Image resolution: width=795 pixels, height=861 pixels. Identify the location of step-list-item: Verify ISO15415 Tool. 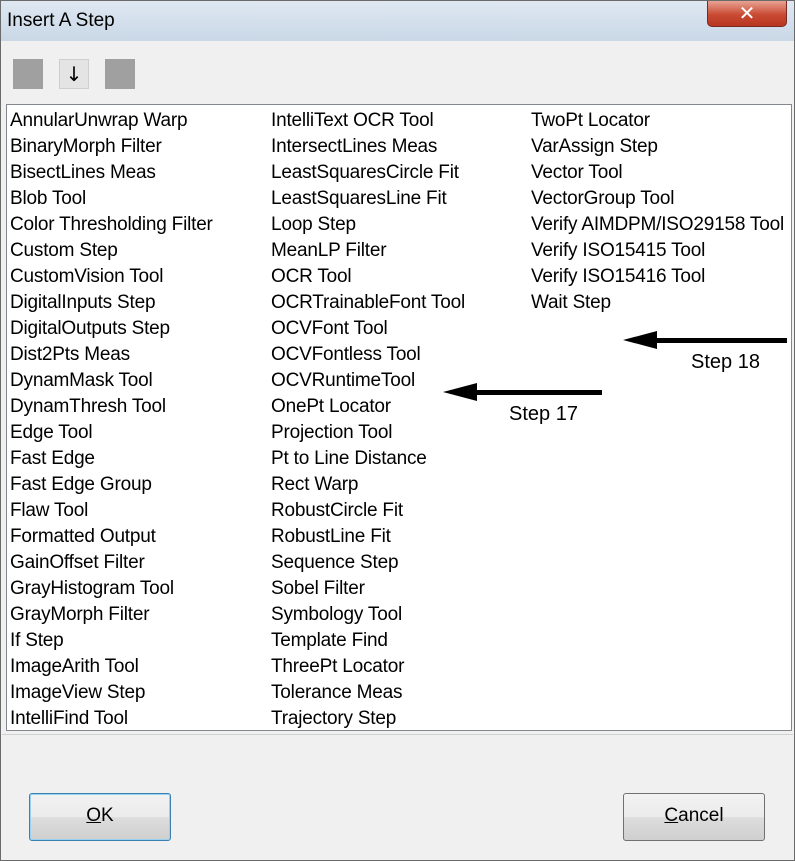
(657, 251).